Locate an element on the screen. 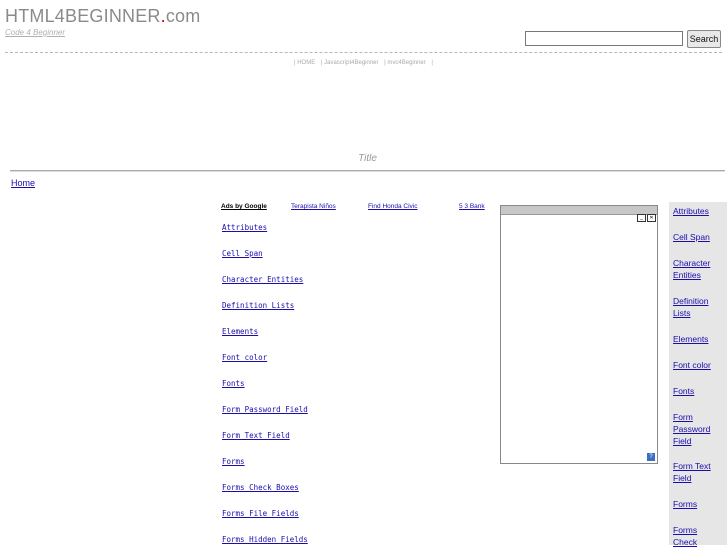  help-icon: ? is located at coordinates (651, 457).